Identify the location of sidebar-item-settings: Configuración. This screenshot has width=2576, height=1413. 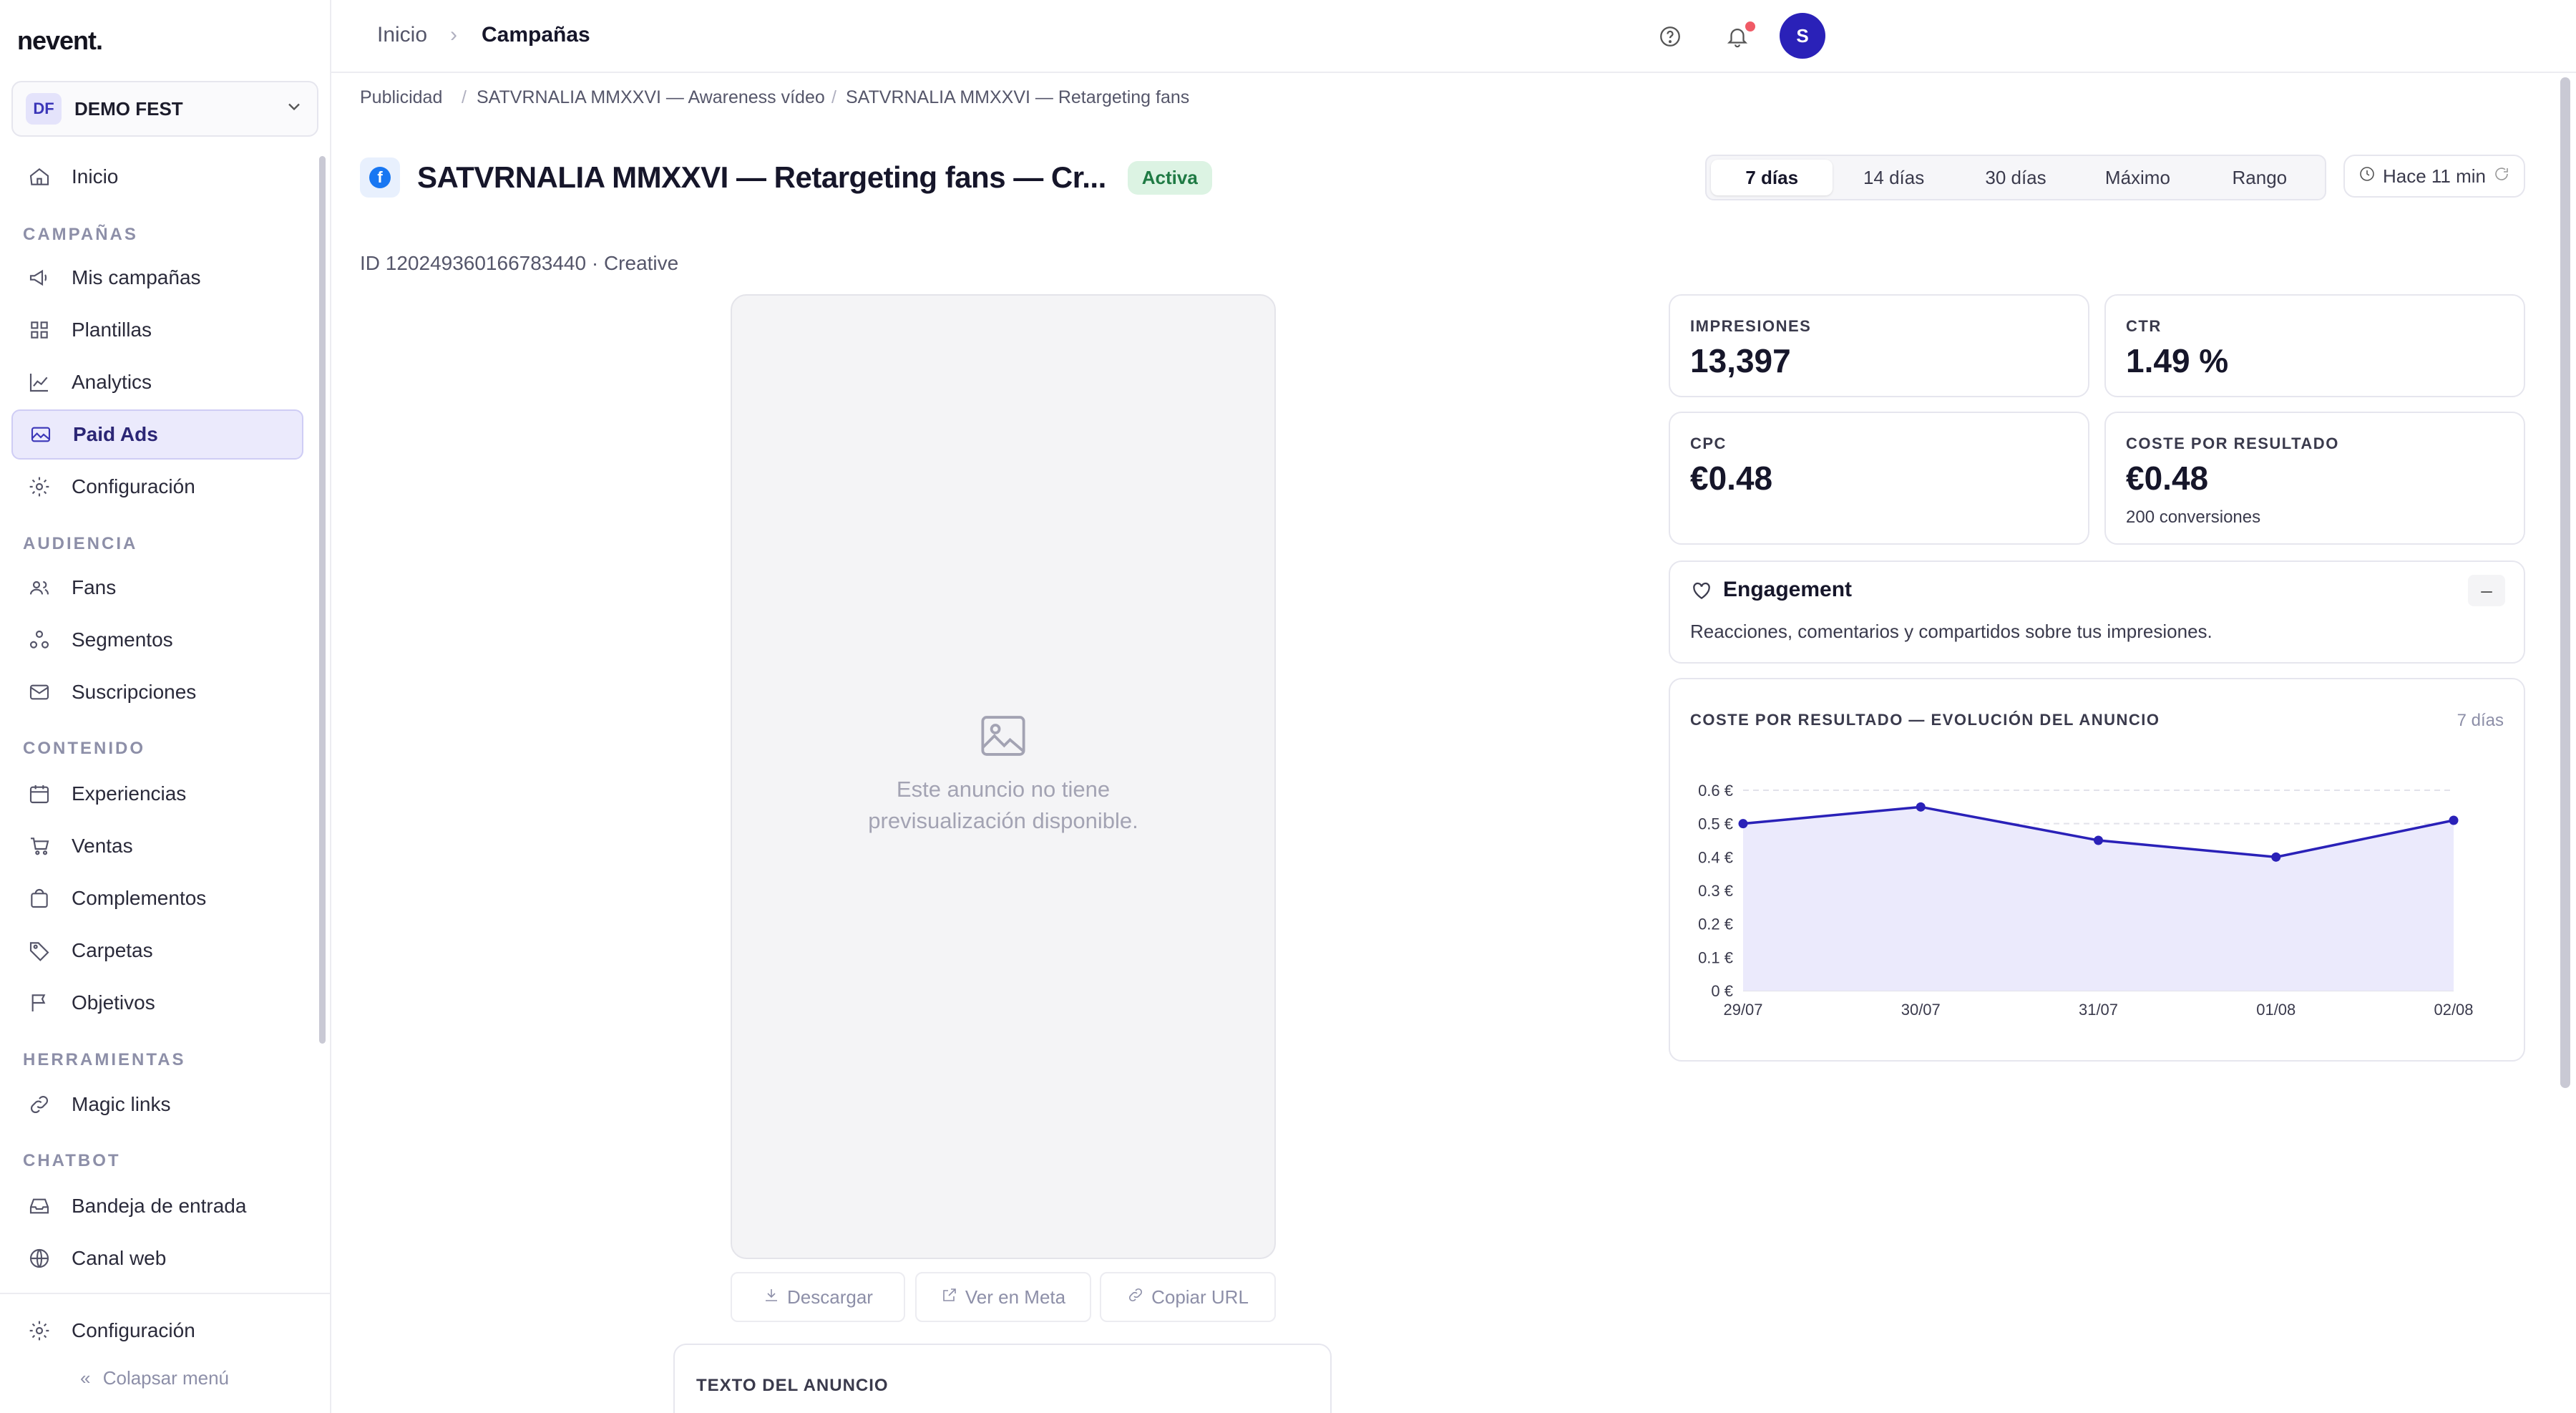
(157, 1331).